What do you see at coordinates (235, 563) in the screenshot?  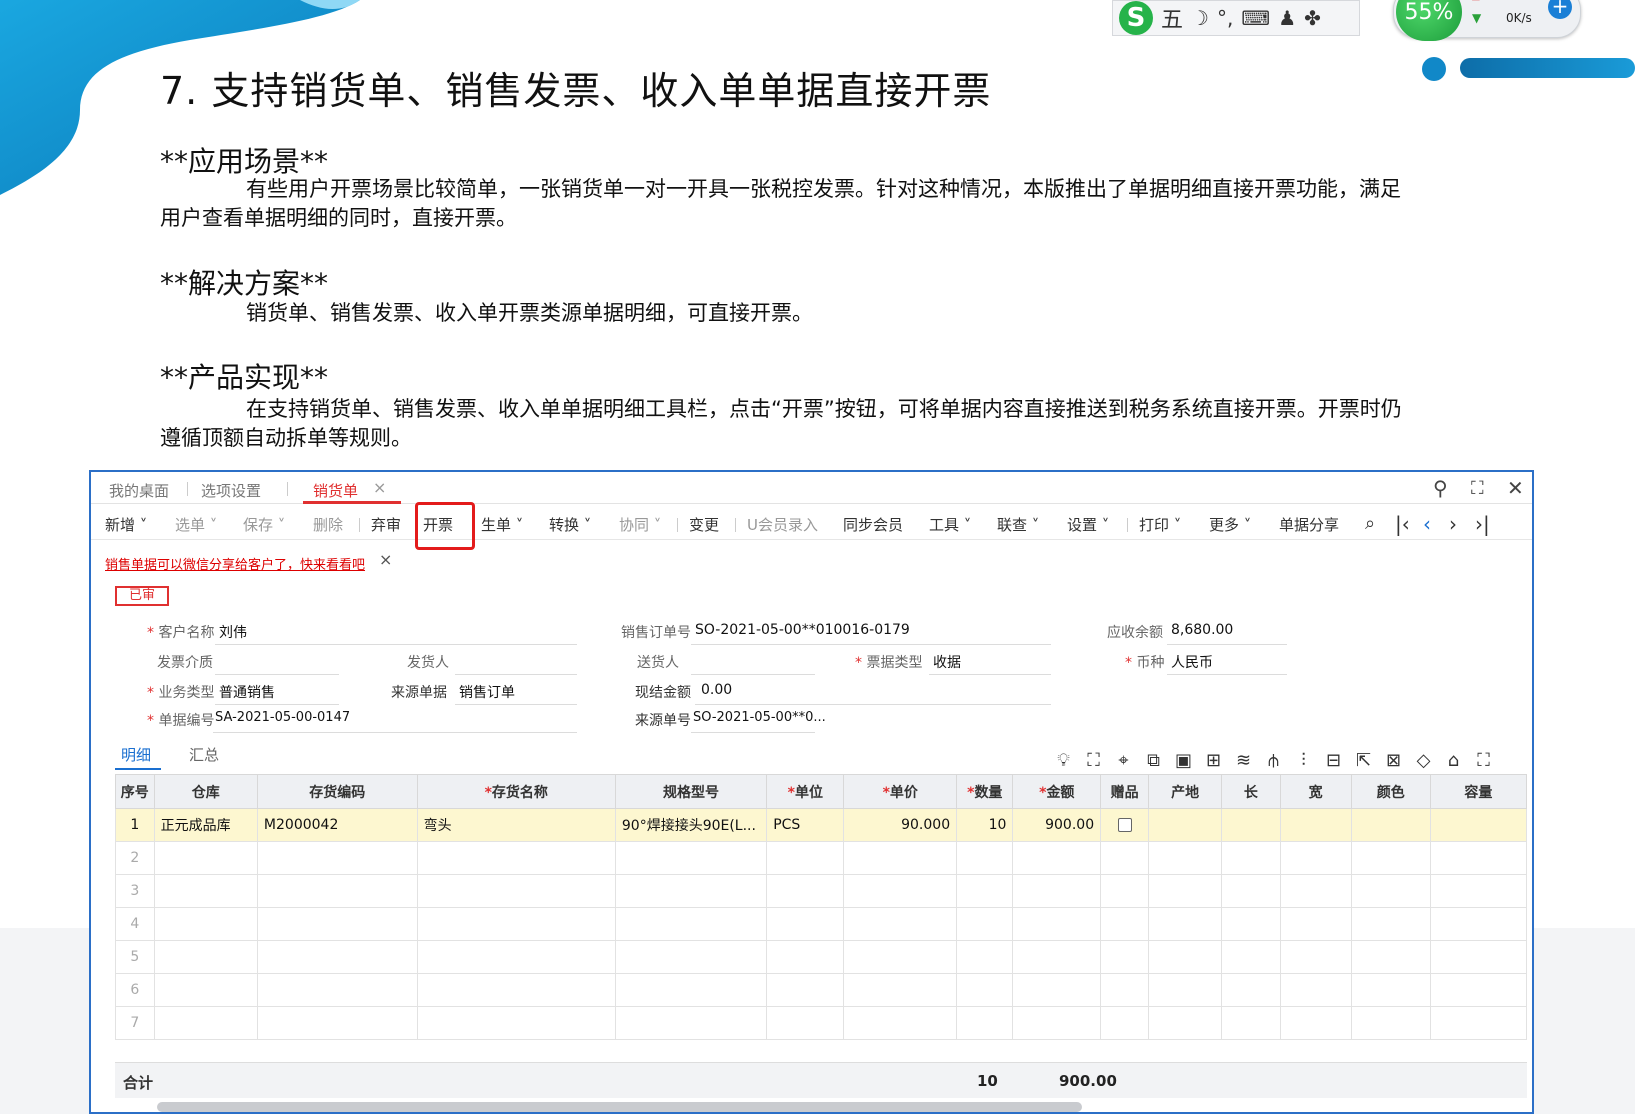 I see `wechat-share-notice: 销售单据可以微信分享给客户了，快来看看吧` at bounding box center [235, 563].